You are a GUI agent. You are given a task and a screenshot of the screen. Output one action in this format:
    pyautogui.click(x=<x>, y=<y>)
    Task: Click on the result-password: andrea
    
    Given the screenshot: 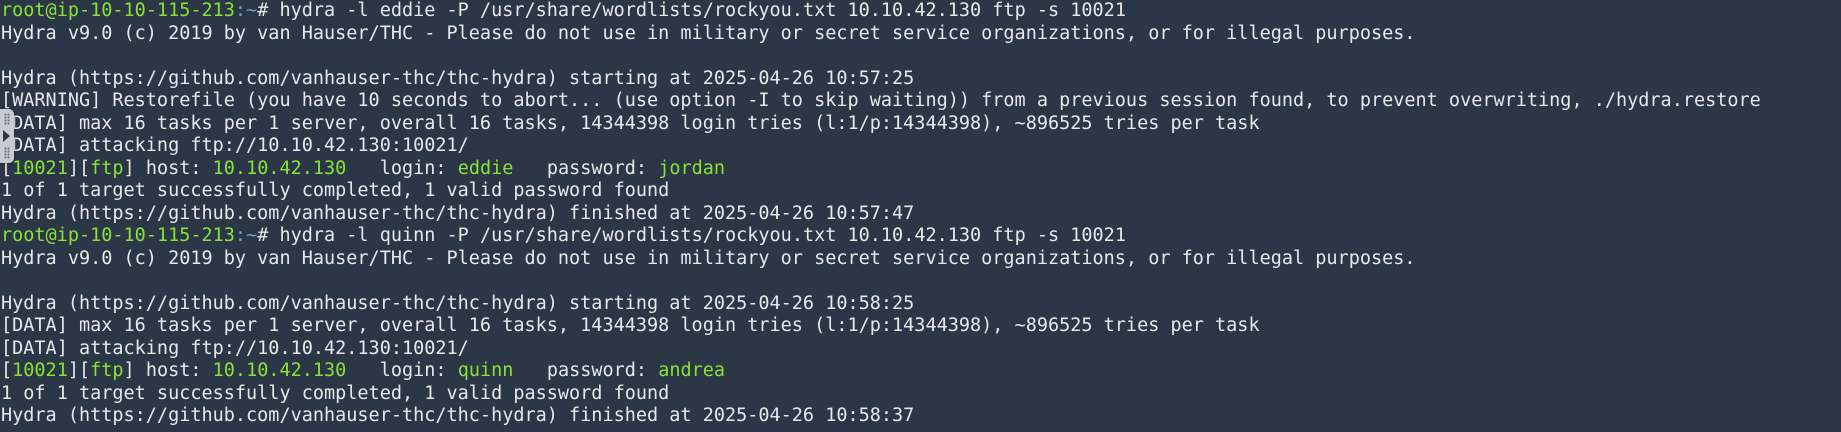 What is the action you would take?
    pyautogui.click(x=692, y=370)
    